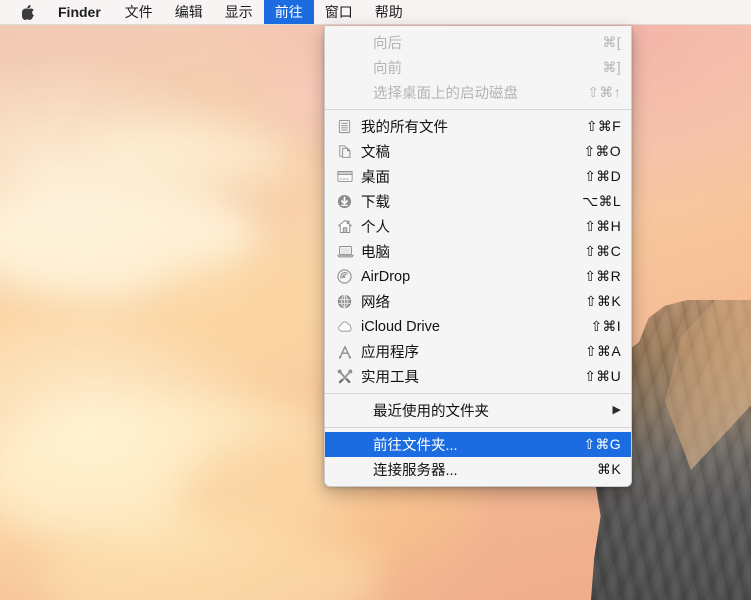 The width and height of the screenshot is (751, 600). Describe the element at coordinates (602, 151) in the screenshot. I see `menu-item-shortcut: ⇧⌘O` at that location.